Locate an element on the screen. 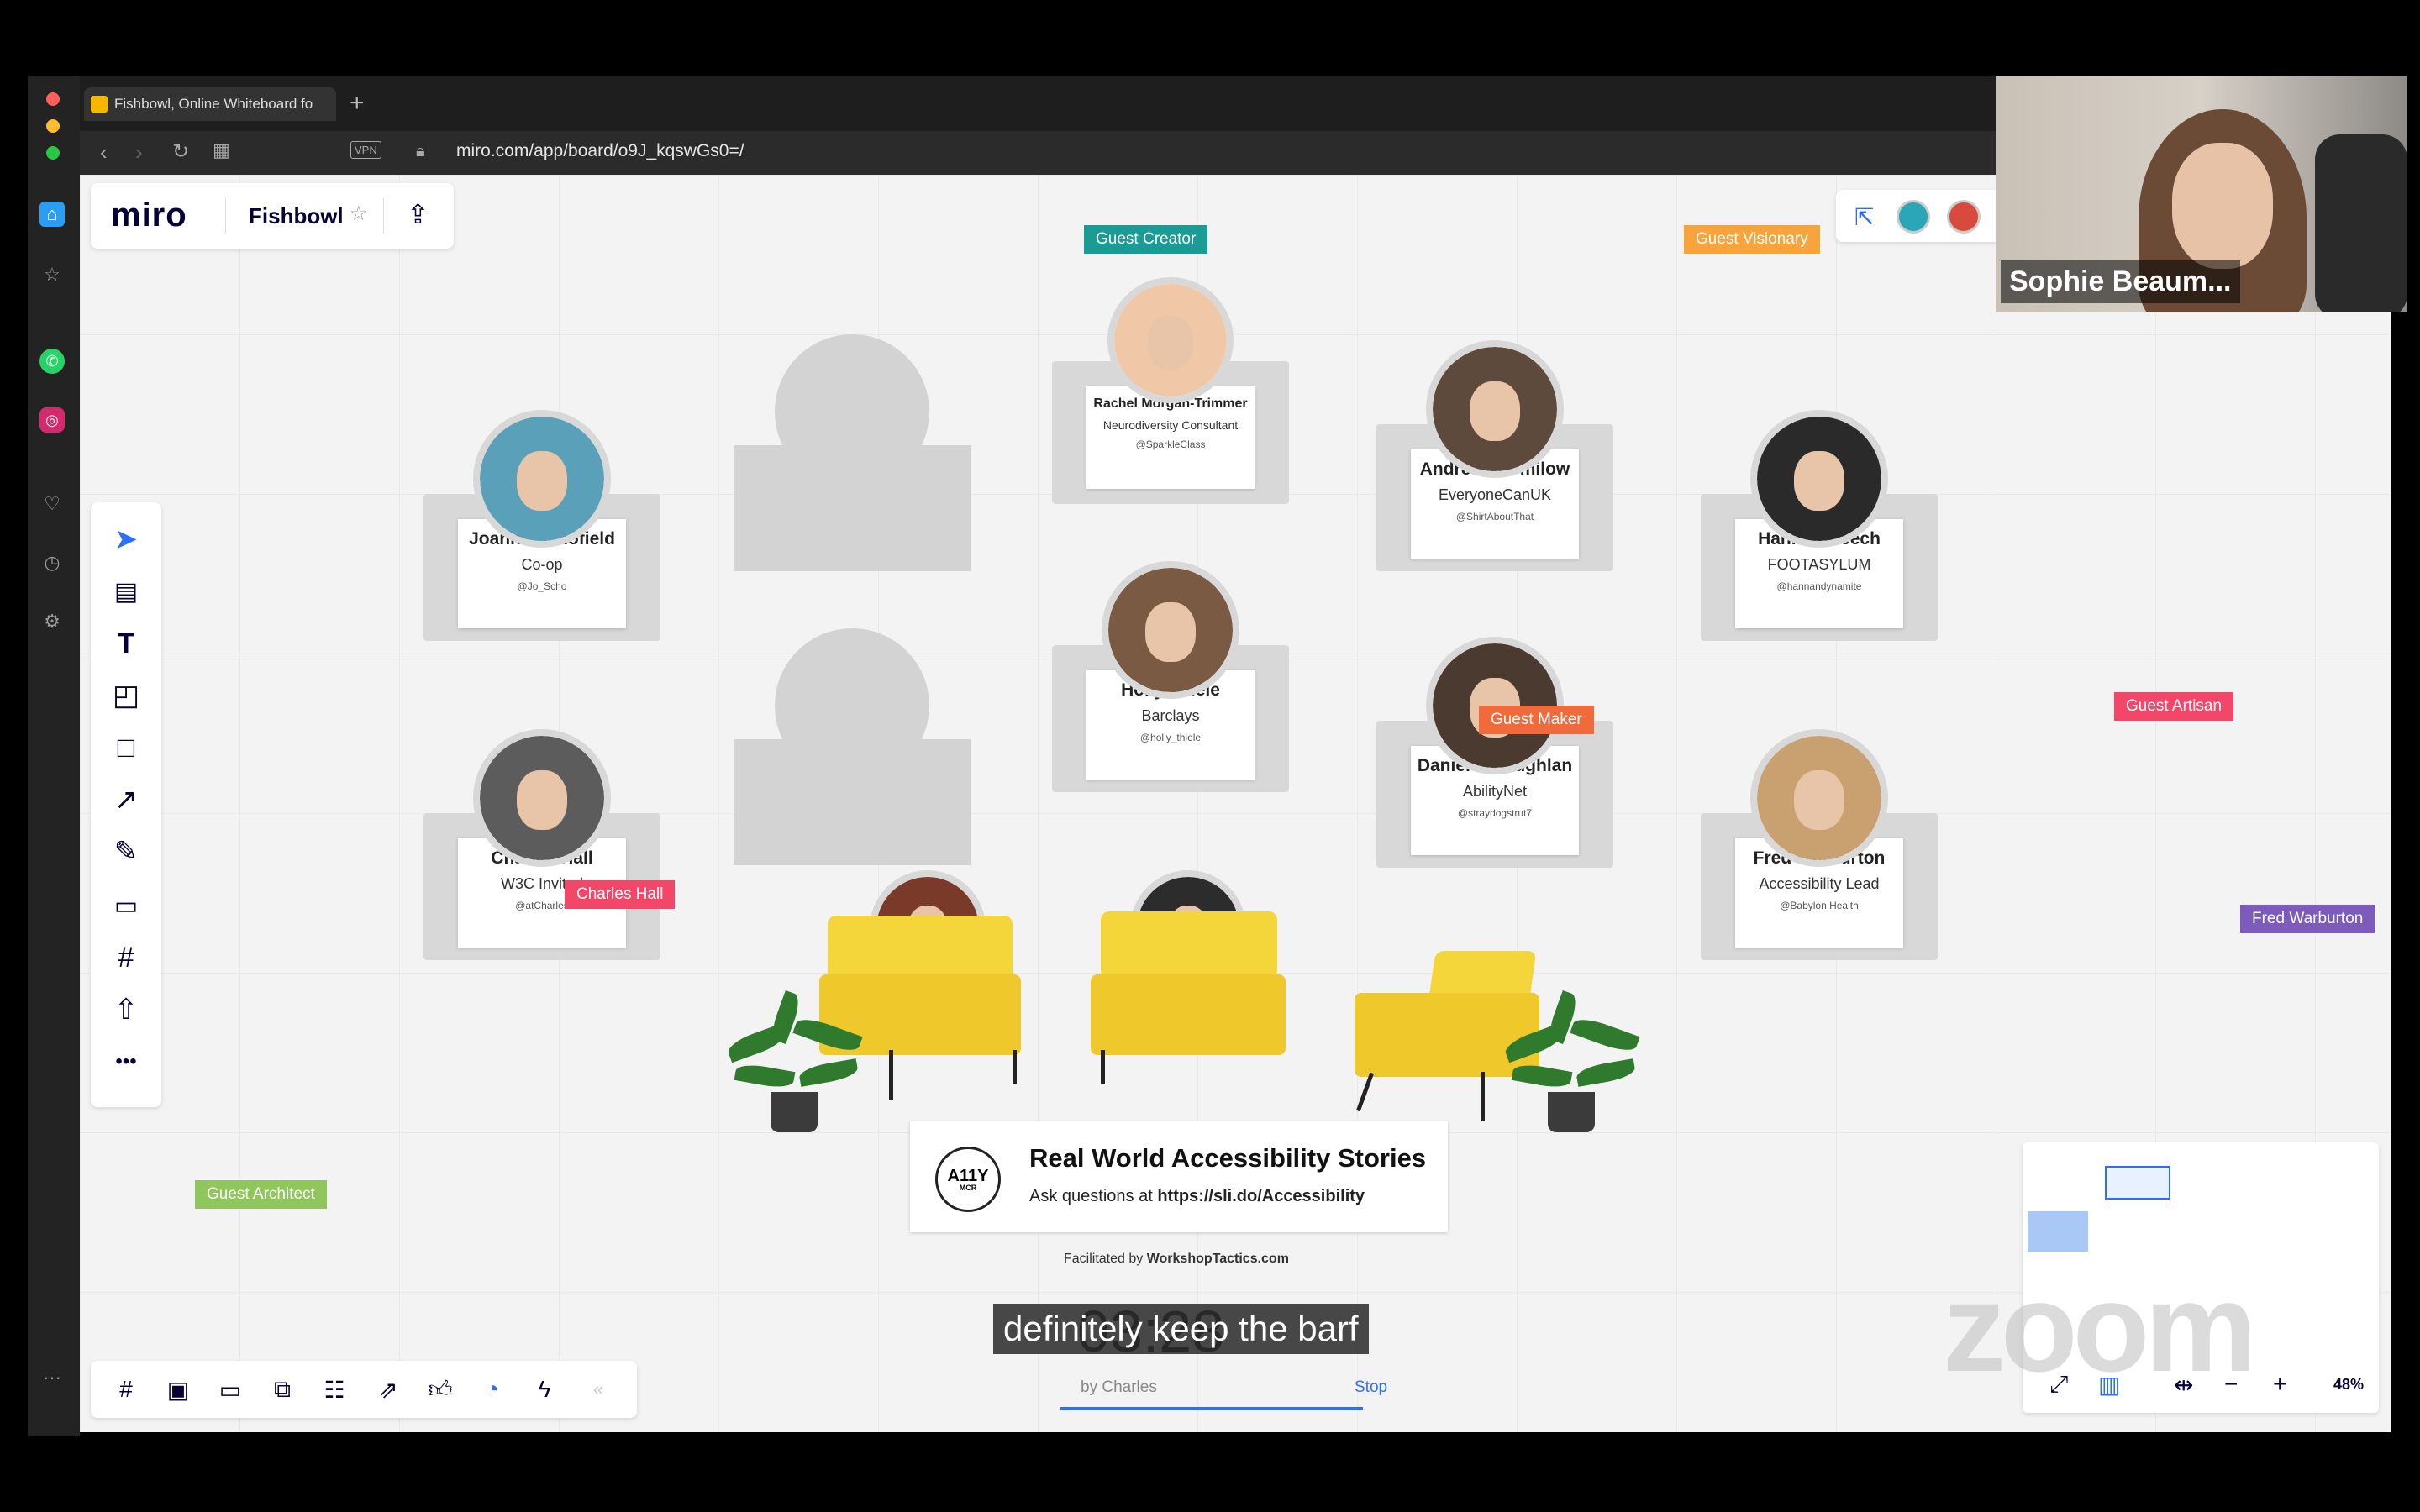 This screenshot has width=2420, height=1512. miro-favicon-icon is located at coordinates (99, 104).